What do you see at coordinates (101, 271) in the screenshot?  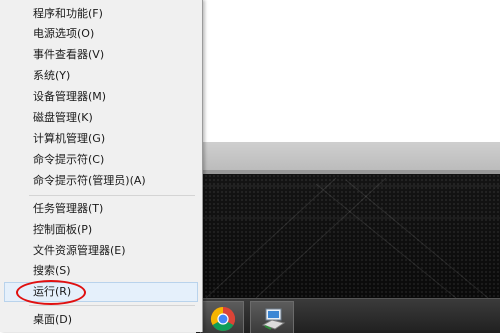 I see `menu-item-search: 搜索(S)` at bounding box center [101, 271].